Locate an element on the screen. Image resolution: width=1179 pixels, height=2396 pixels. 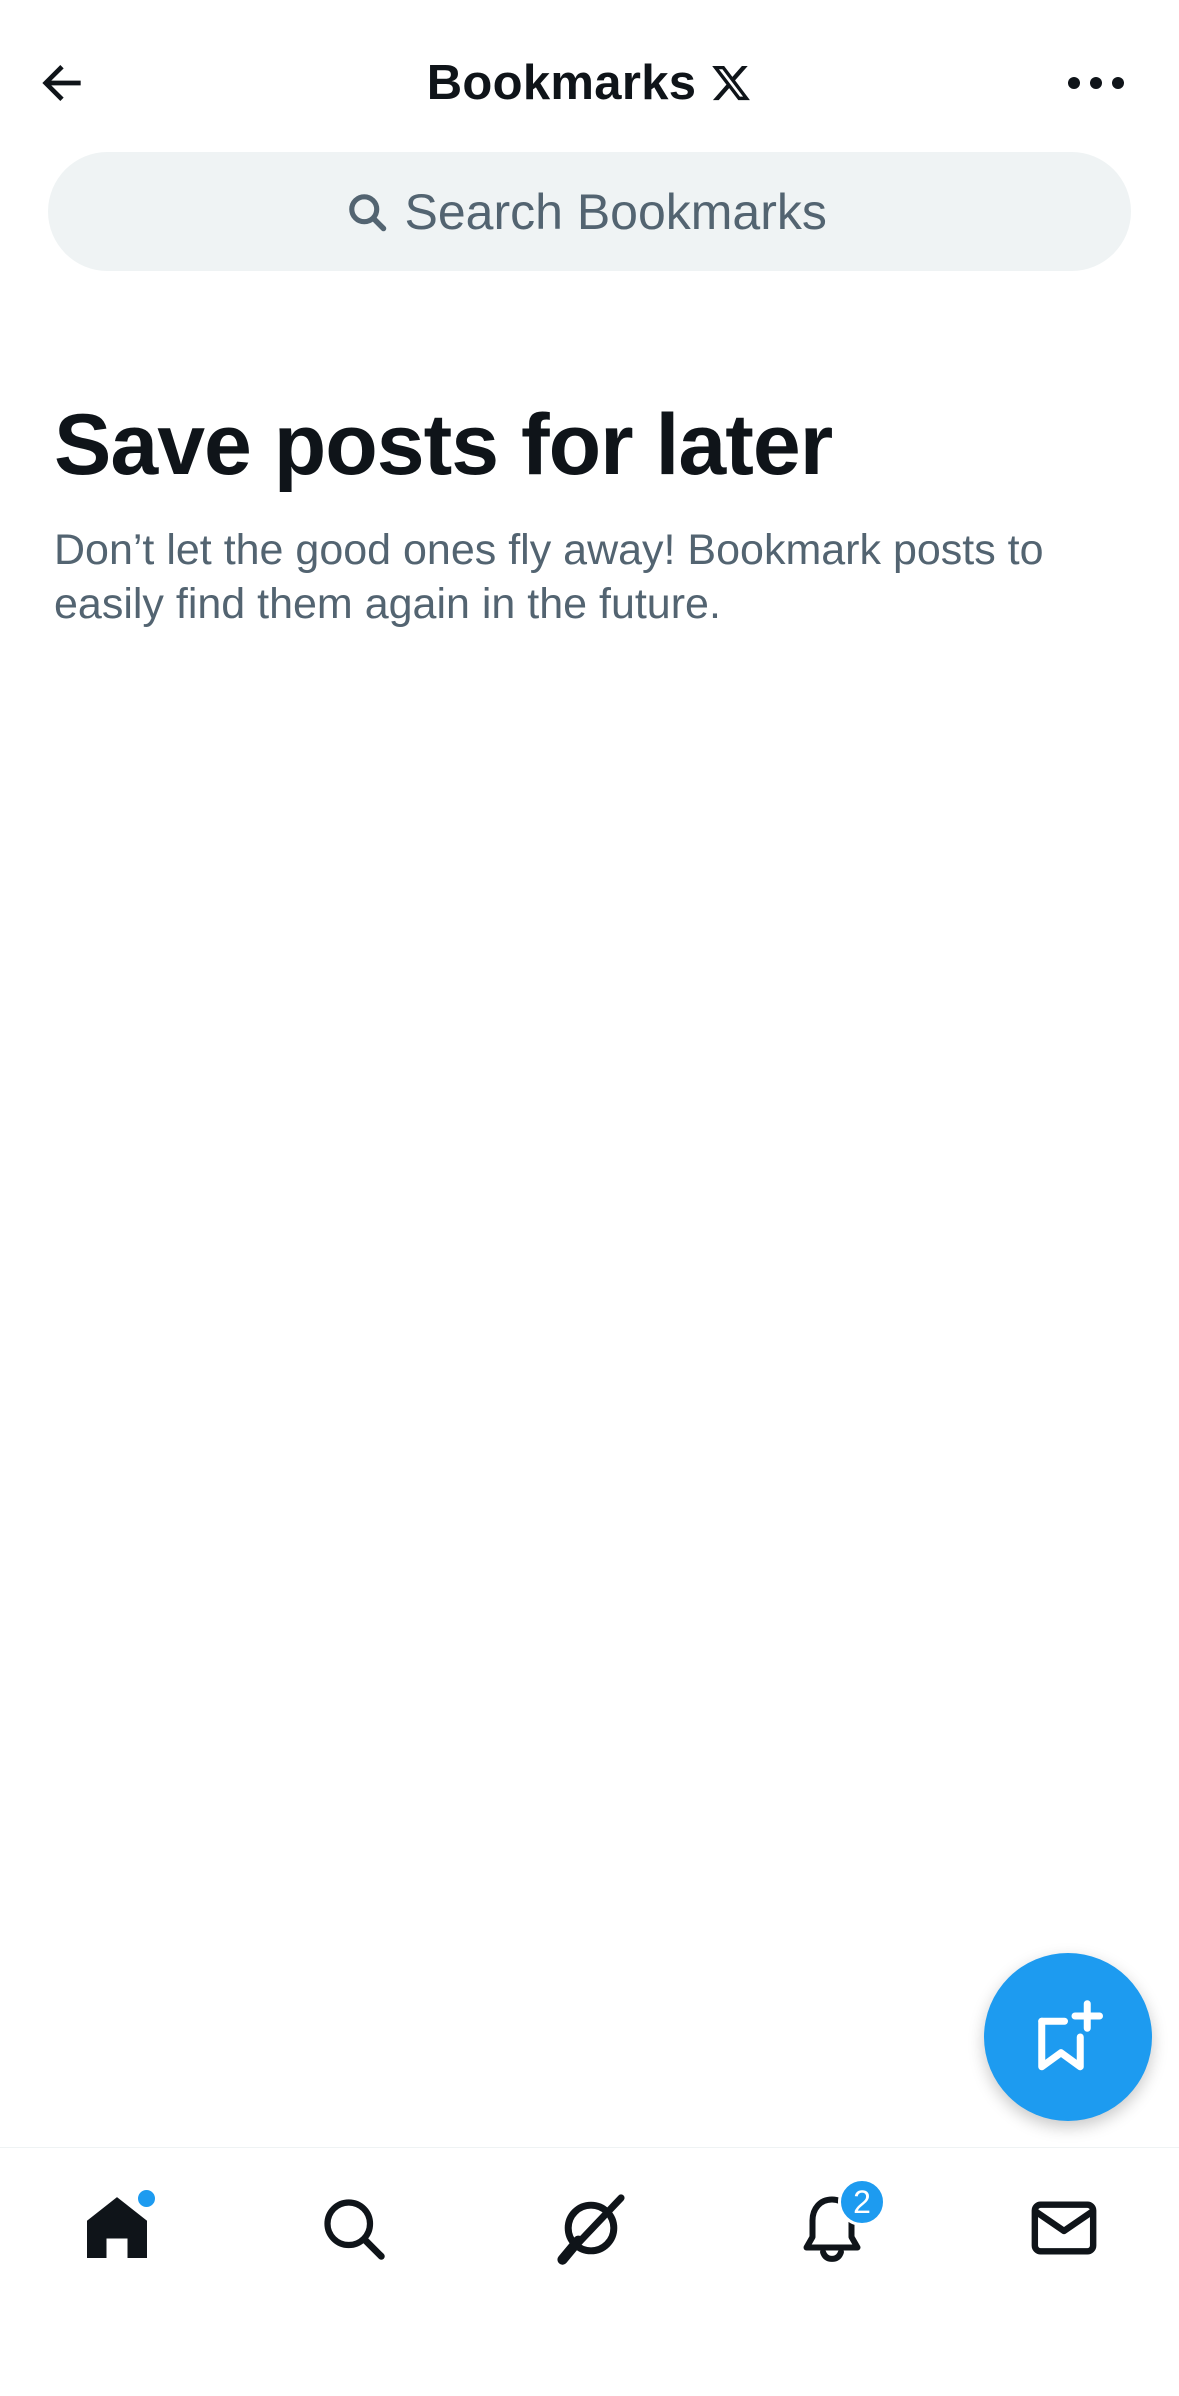
search-input is located at coordinates (619, 211).